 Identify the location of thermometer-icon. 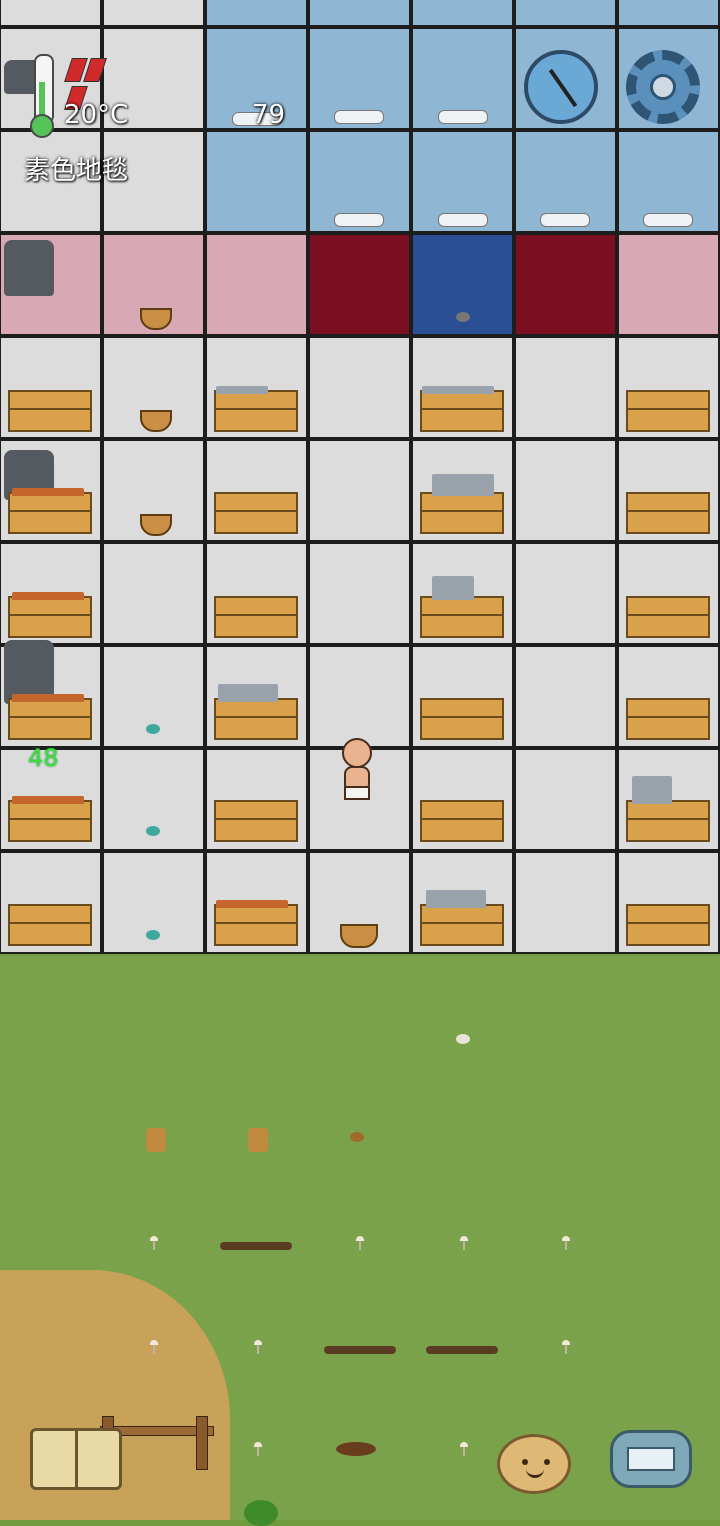
(42, 96).